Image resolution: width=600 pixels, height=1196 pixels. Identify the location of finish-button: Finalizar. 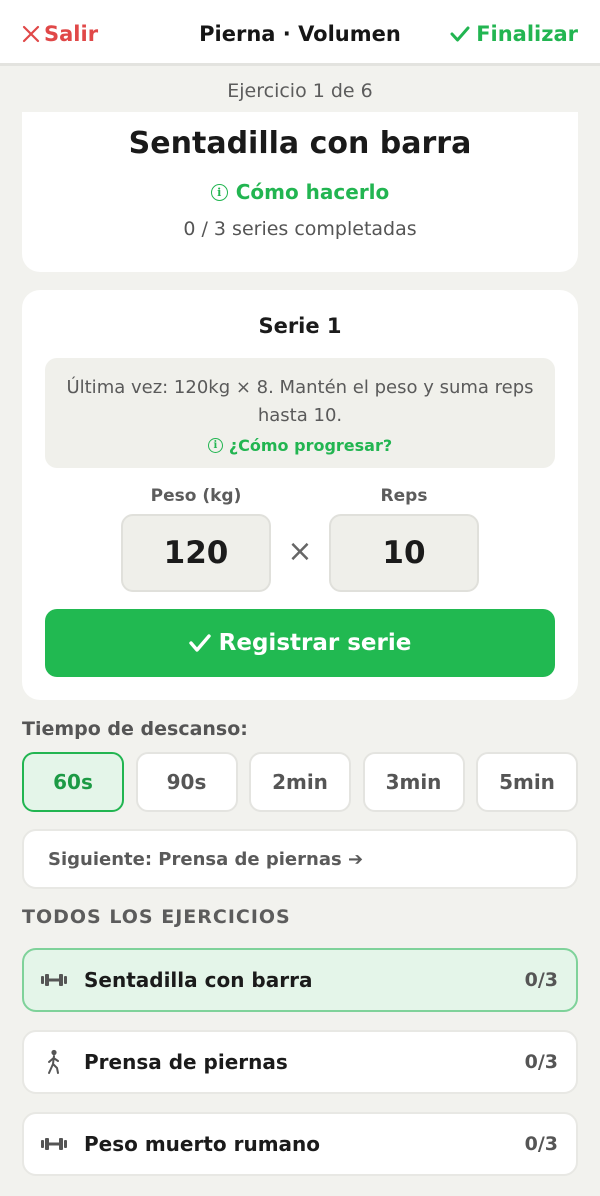
(514, 34).